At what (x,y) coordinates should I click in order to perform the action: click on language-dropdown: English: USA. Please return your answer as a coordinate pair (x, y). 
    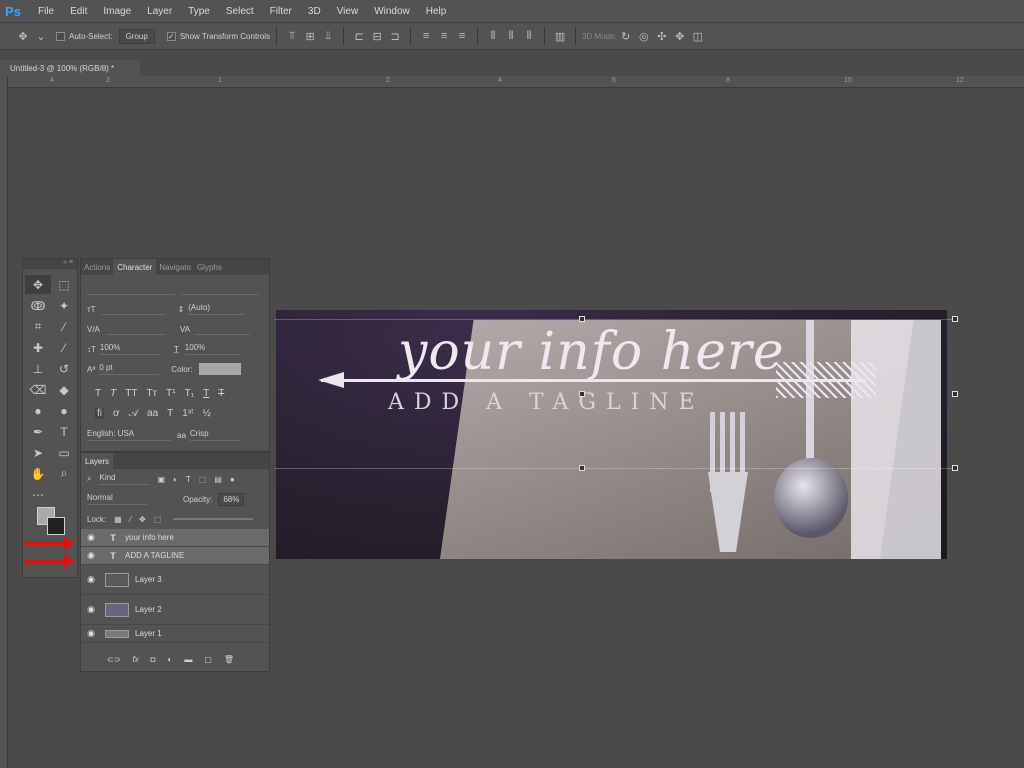
    Looking at the image, I should click on (129, 435).